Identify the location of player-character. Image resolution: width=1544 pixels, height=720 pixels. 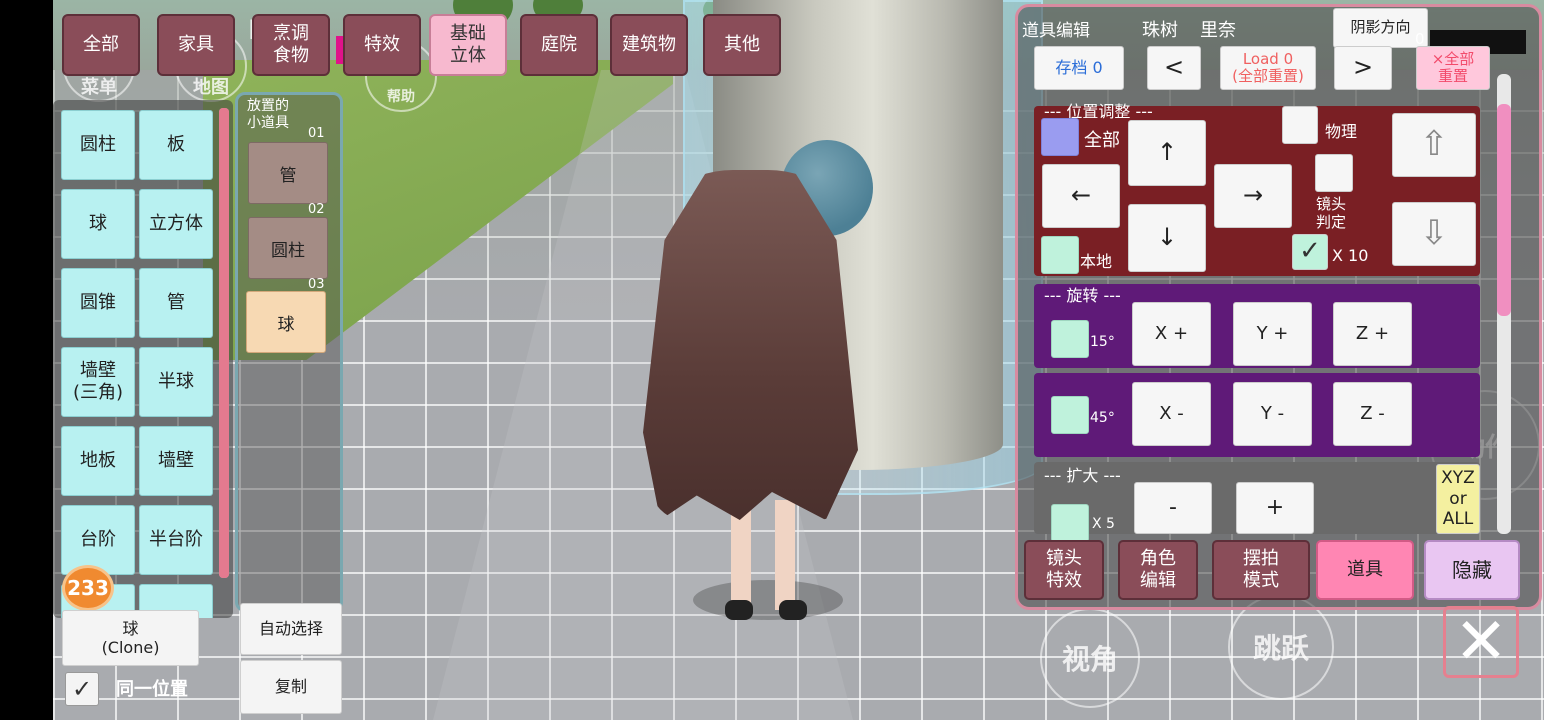
(750, 405).